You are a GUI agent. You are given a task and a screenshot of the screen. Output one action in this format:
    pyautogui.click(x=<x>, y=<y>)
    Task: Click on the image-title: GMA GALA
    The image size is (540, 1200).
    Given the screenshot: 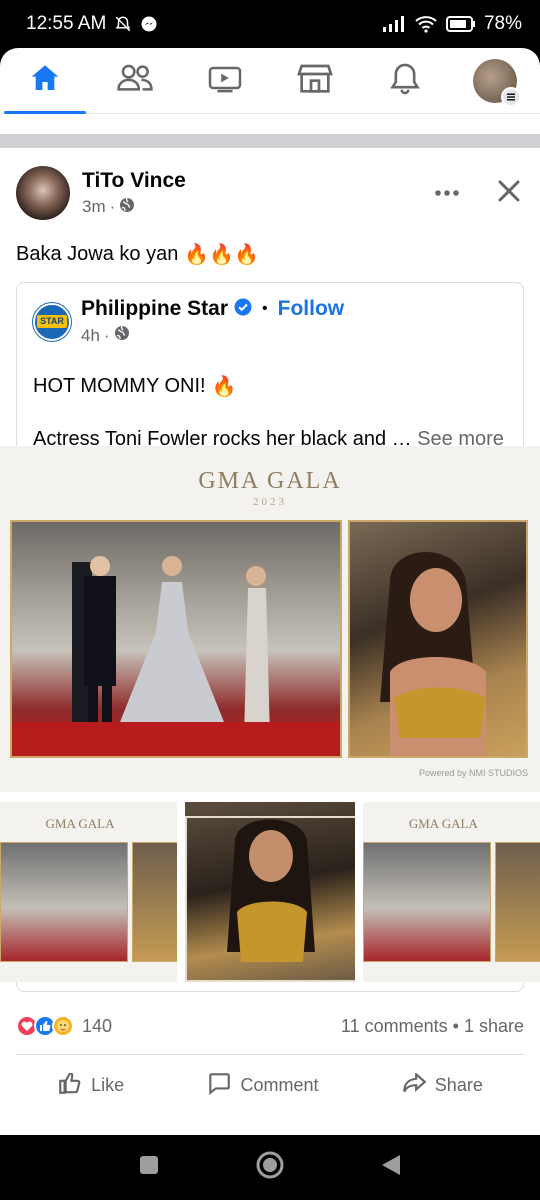 What is the action you would take?
    pyautogui.click(x=270, y=481)
    